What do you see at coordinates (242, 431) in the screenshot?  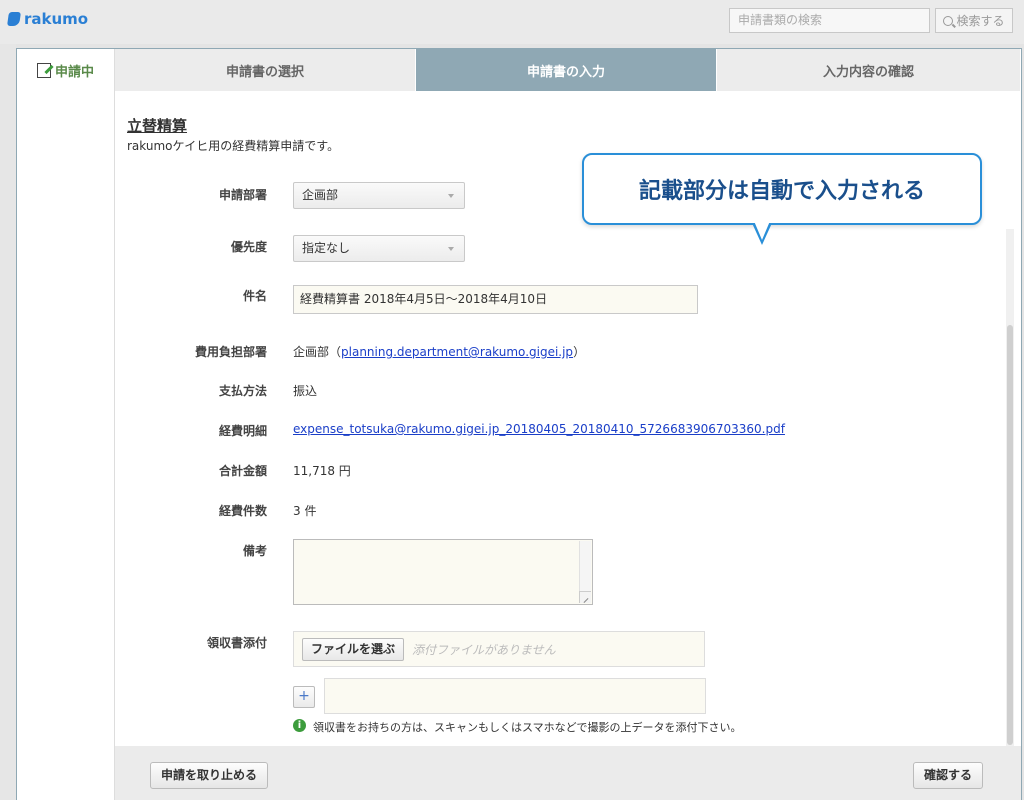 I see `details-label: 経費明細` at bounding box center [242, 431].